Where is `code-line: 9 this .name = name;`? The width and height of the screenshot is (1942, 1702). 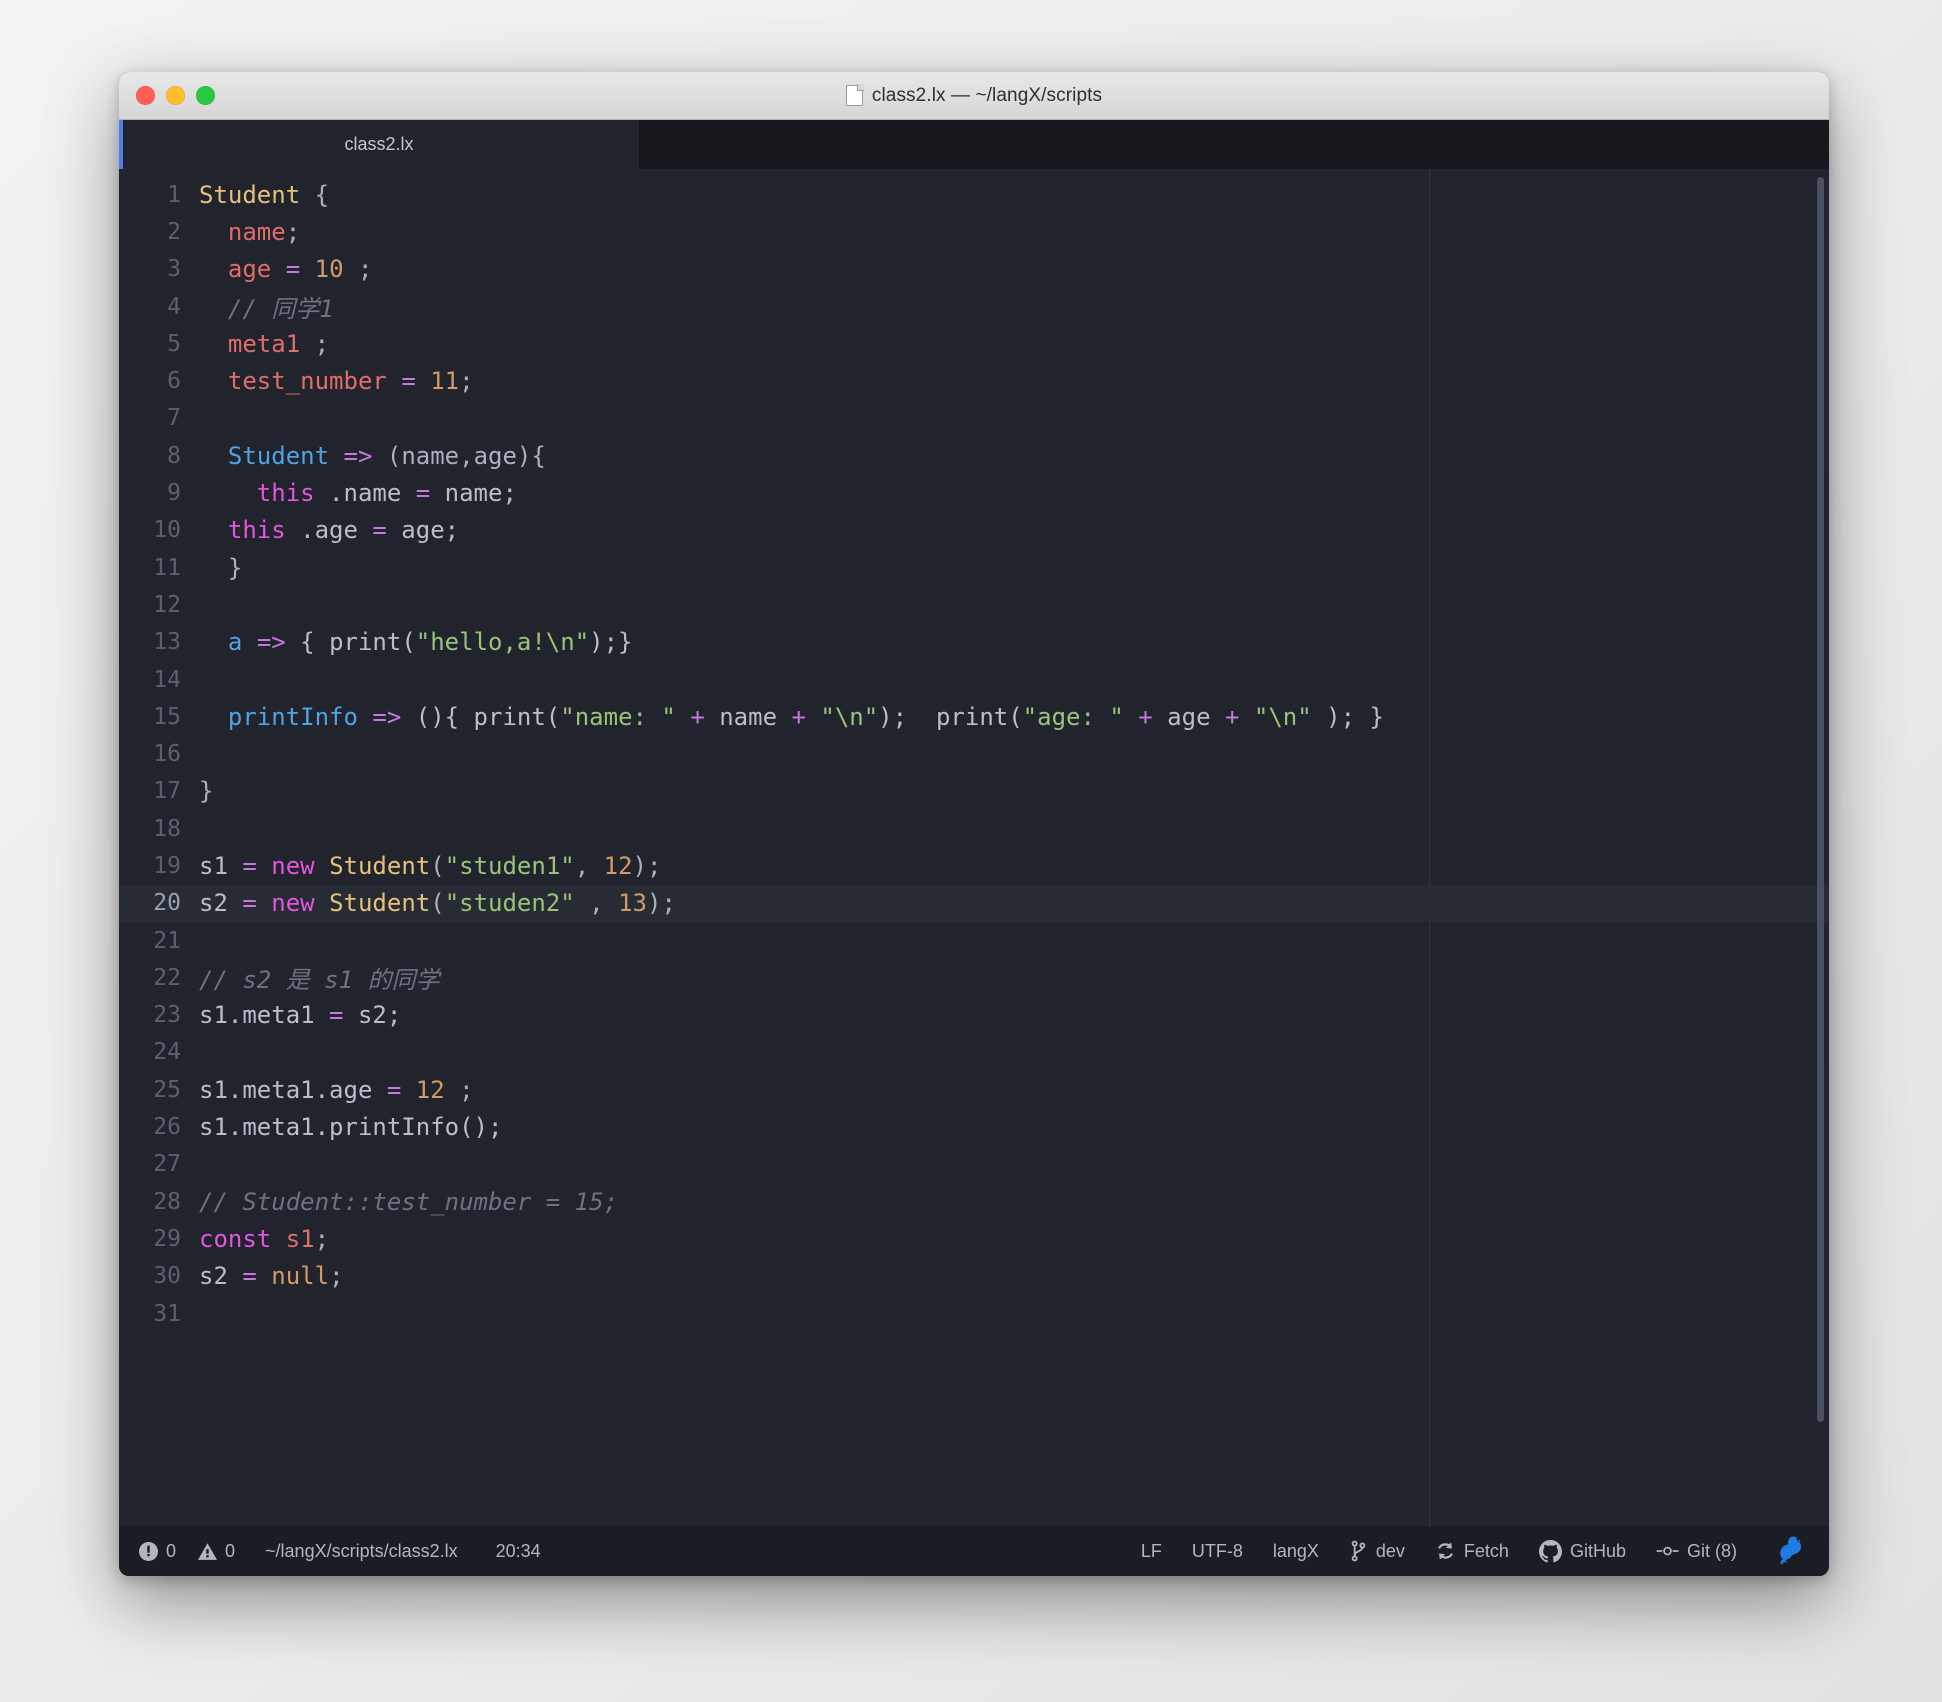
code-line: 9 this .name = name; is located at coordinates (974, 492).